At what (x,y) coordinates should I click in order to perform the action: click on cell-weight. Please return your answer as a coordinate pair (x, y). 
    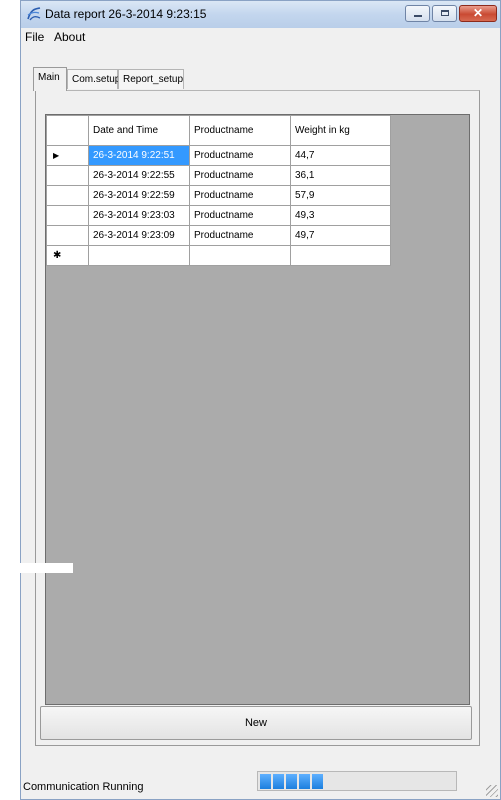
    Looking at the image, I should click on (340, 255).